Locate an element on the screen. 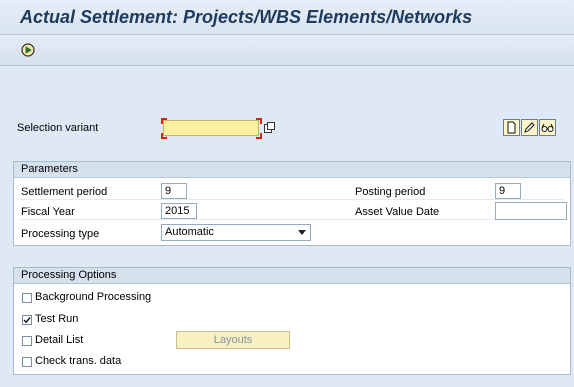  value-help-icon is located at coordinates (269, 127).